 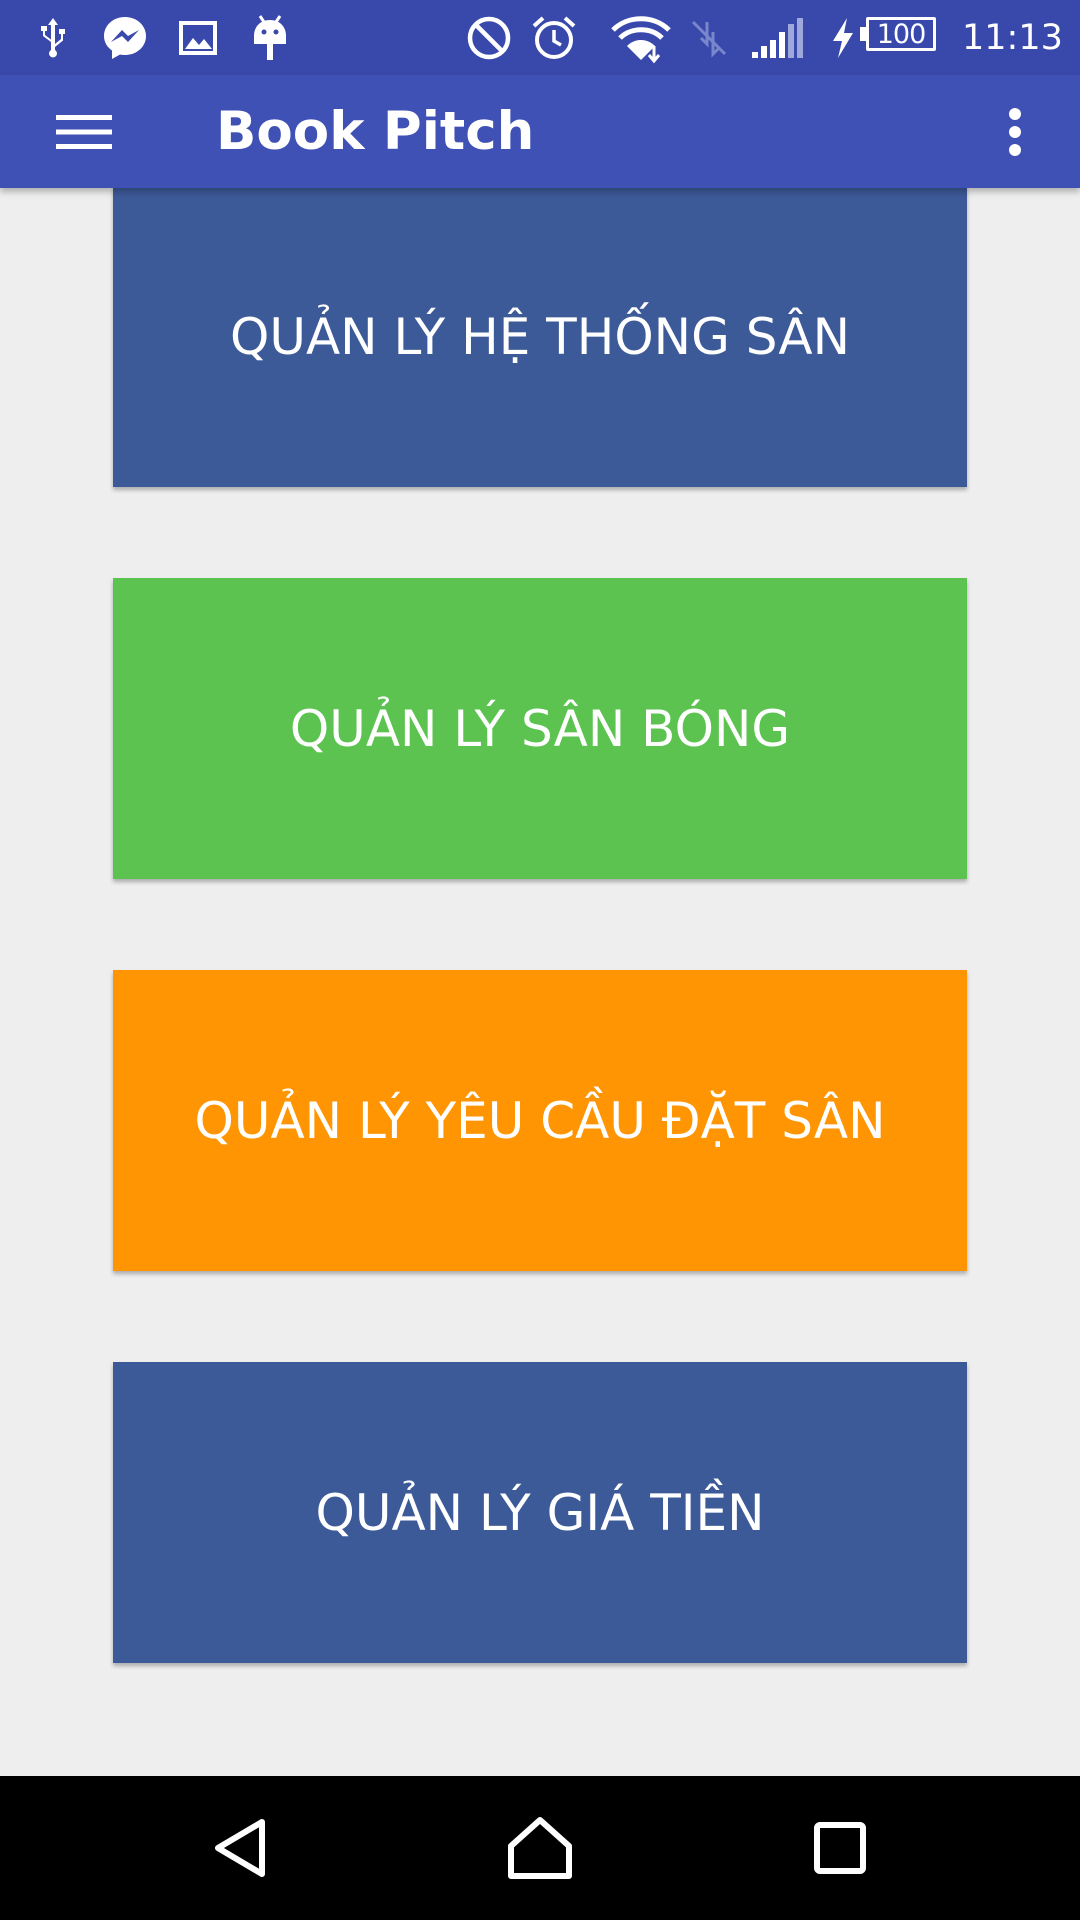 I want to click on manage-pitches-button: QUẢN LÝ SÂN BÓNG, so click(x=540, y=728).